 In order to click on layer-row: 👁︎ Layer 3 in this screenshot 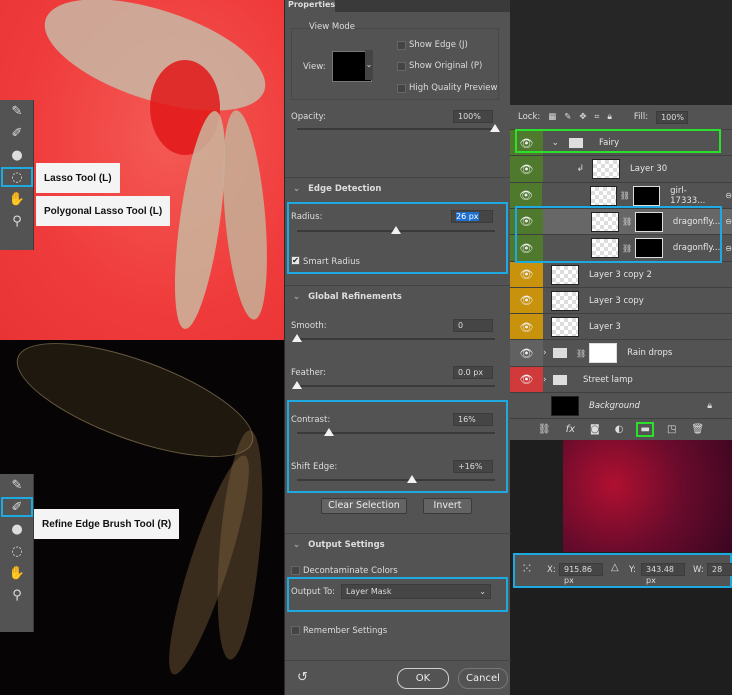, I will do `click(621, 327)`.